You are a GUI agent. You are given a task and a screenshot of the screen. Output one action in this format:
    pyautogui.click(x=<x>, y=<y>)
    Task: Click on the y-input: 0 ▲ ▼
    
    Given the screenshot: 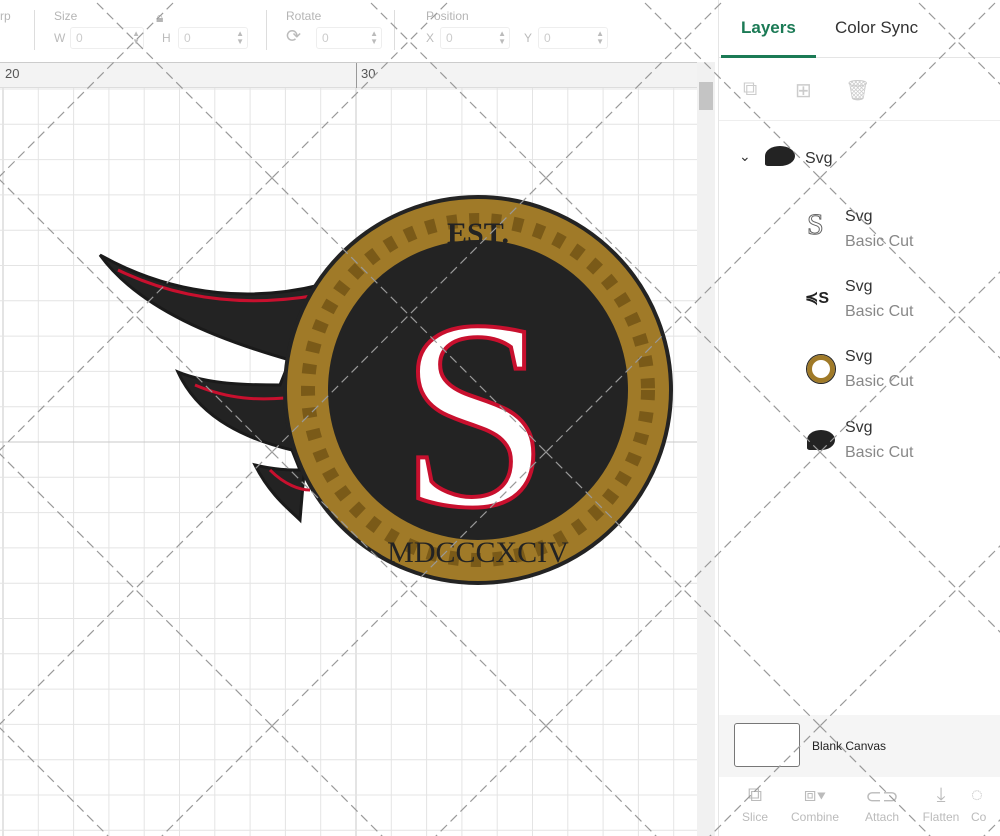 What is the action you would take?
    pyautogui.click(x=573, y=38)
    